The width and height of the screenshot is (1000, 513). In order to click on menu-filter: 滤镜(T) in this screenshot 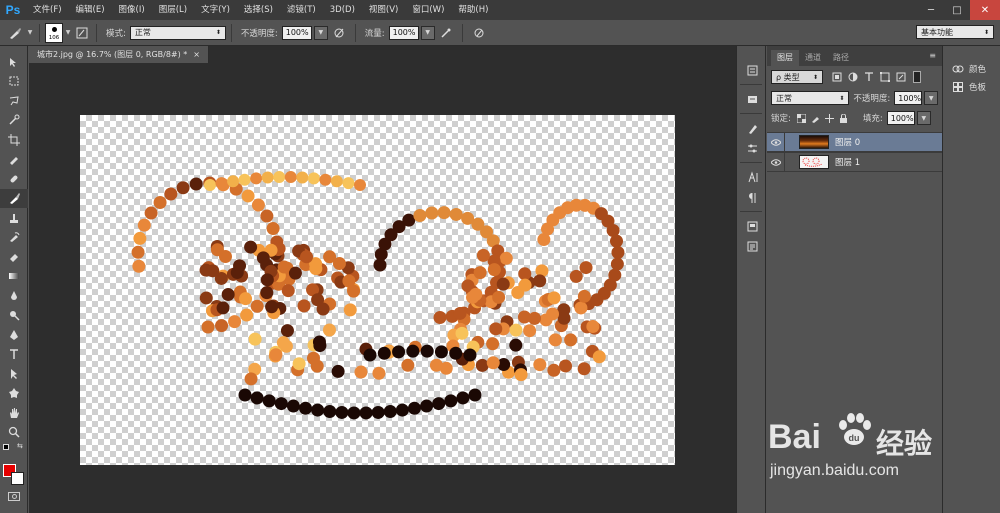, I will do `click(301, 10)`.